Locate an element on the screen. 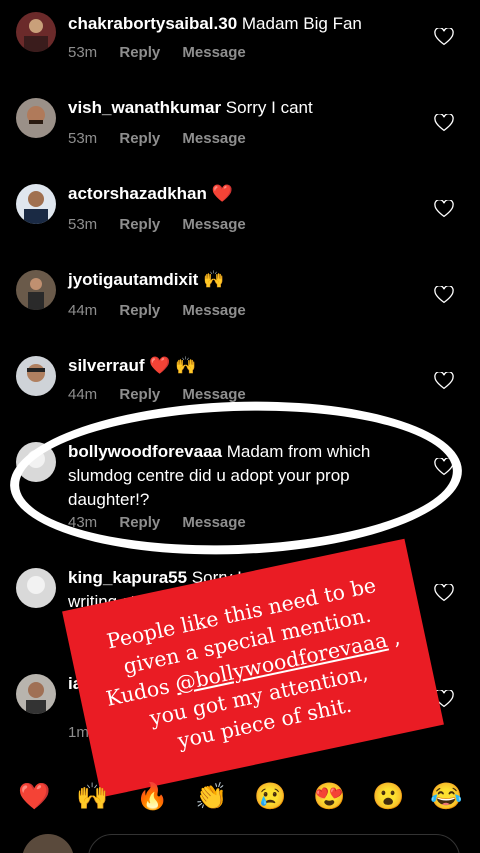 The height and width of the screenshot is (853, 480). comment-body: Sorry I cant is located at coordinates (269, 107).